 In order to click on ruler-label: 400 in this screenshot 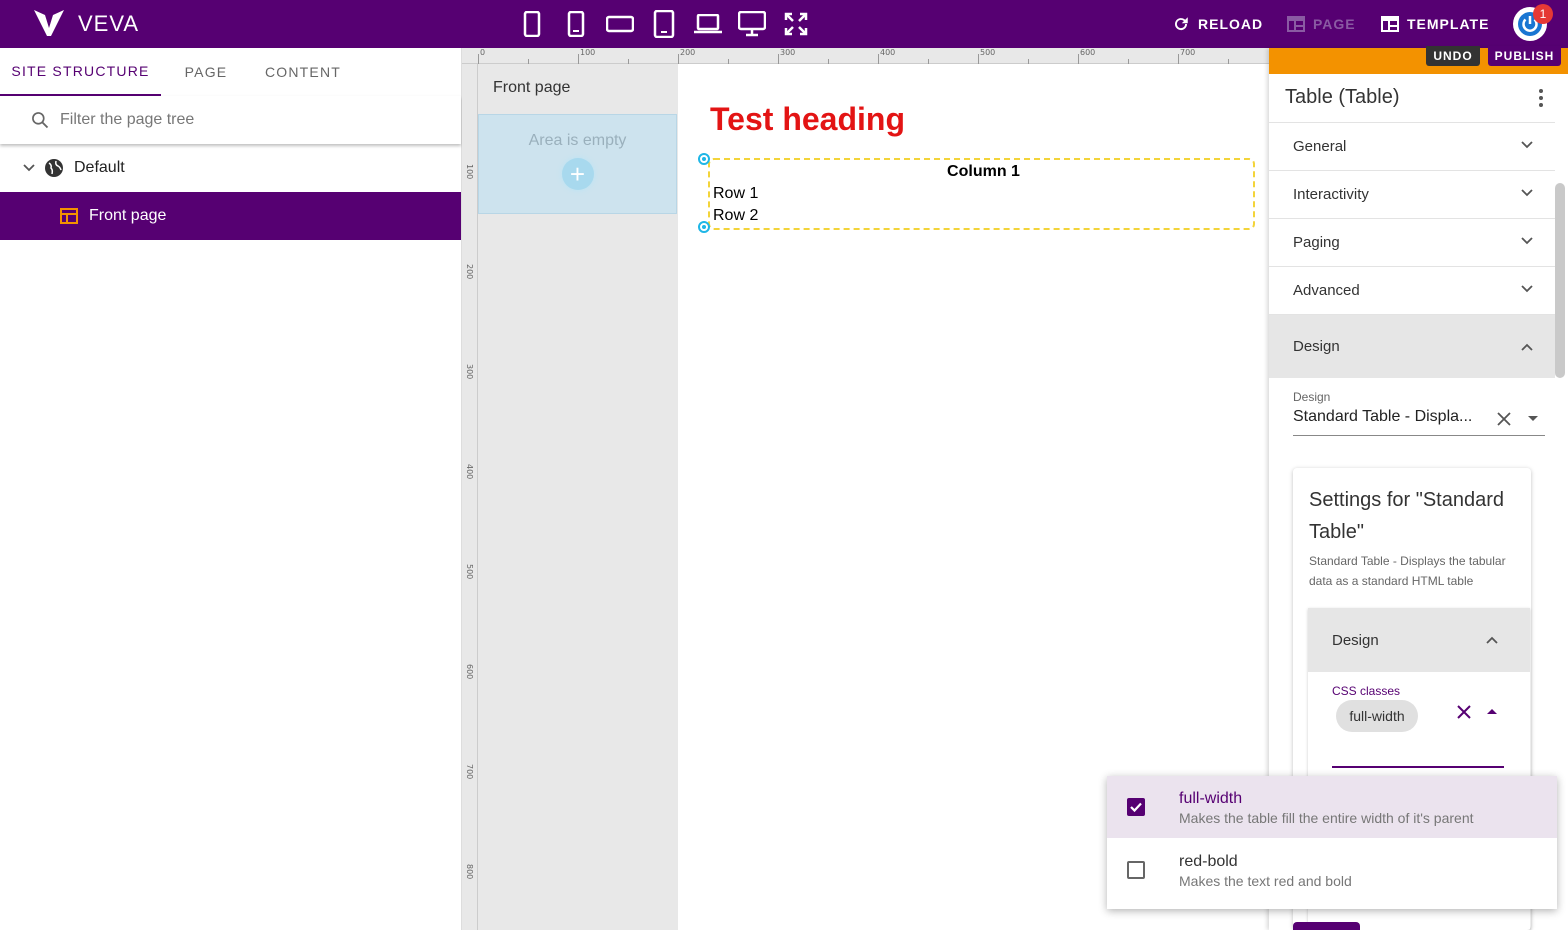, I will do `click(469, 472)`.